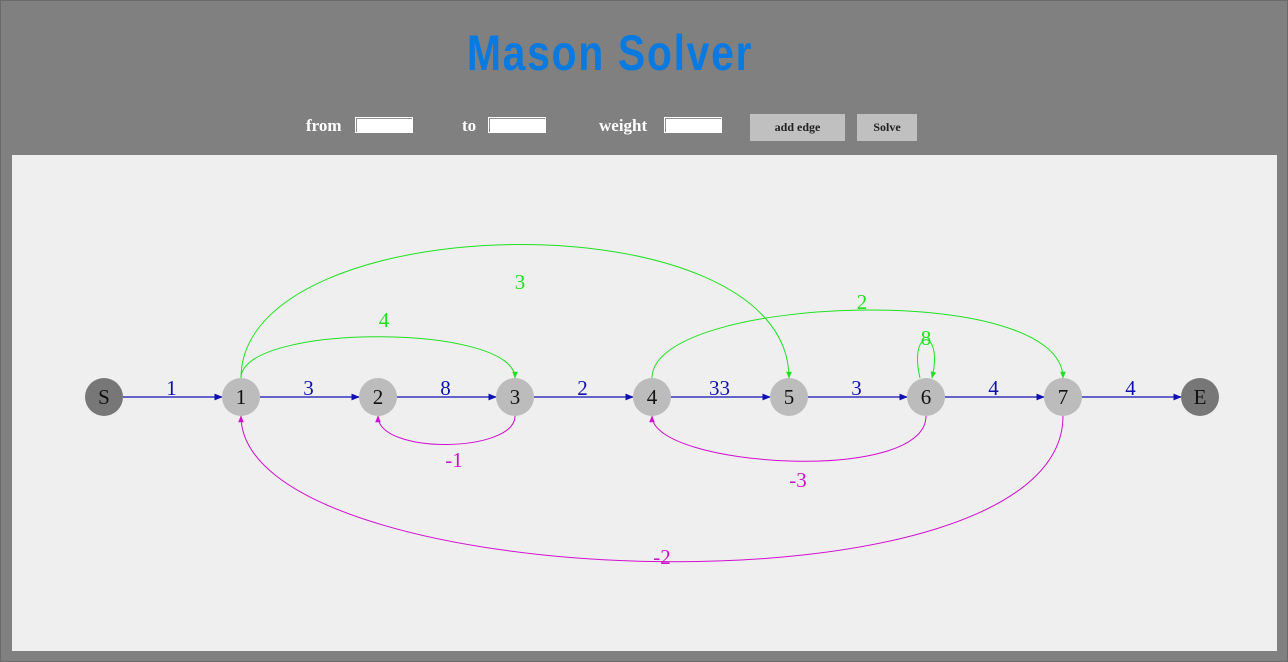  Describe the element at coordinates (797, 127) in the screenshot. I see `add-edge-button: add edge` at that location.